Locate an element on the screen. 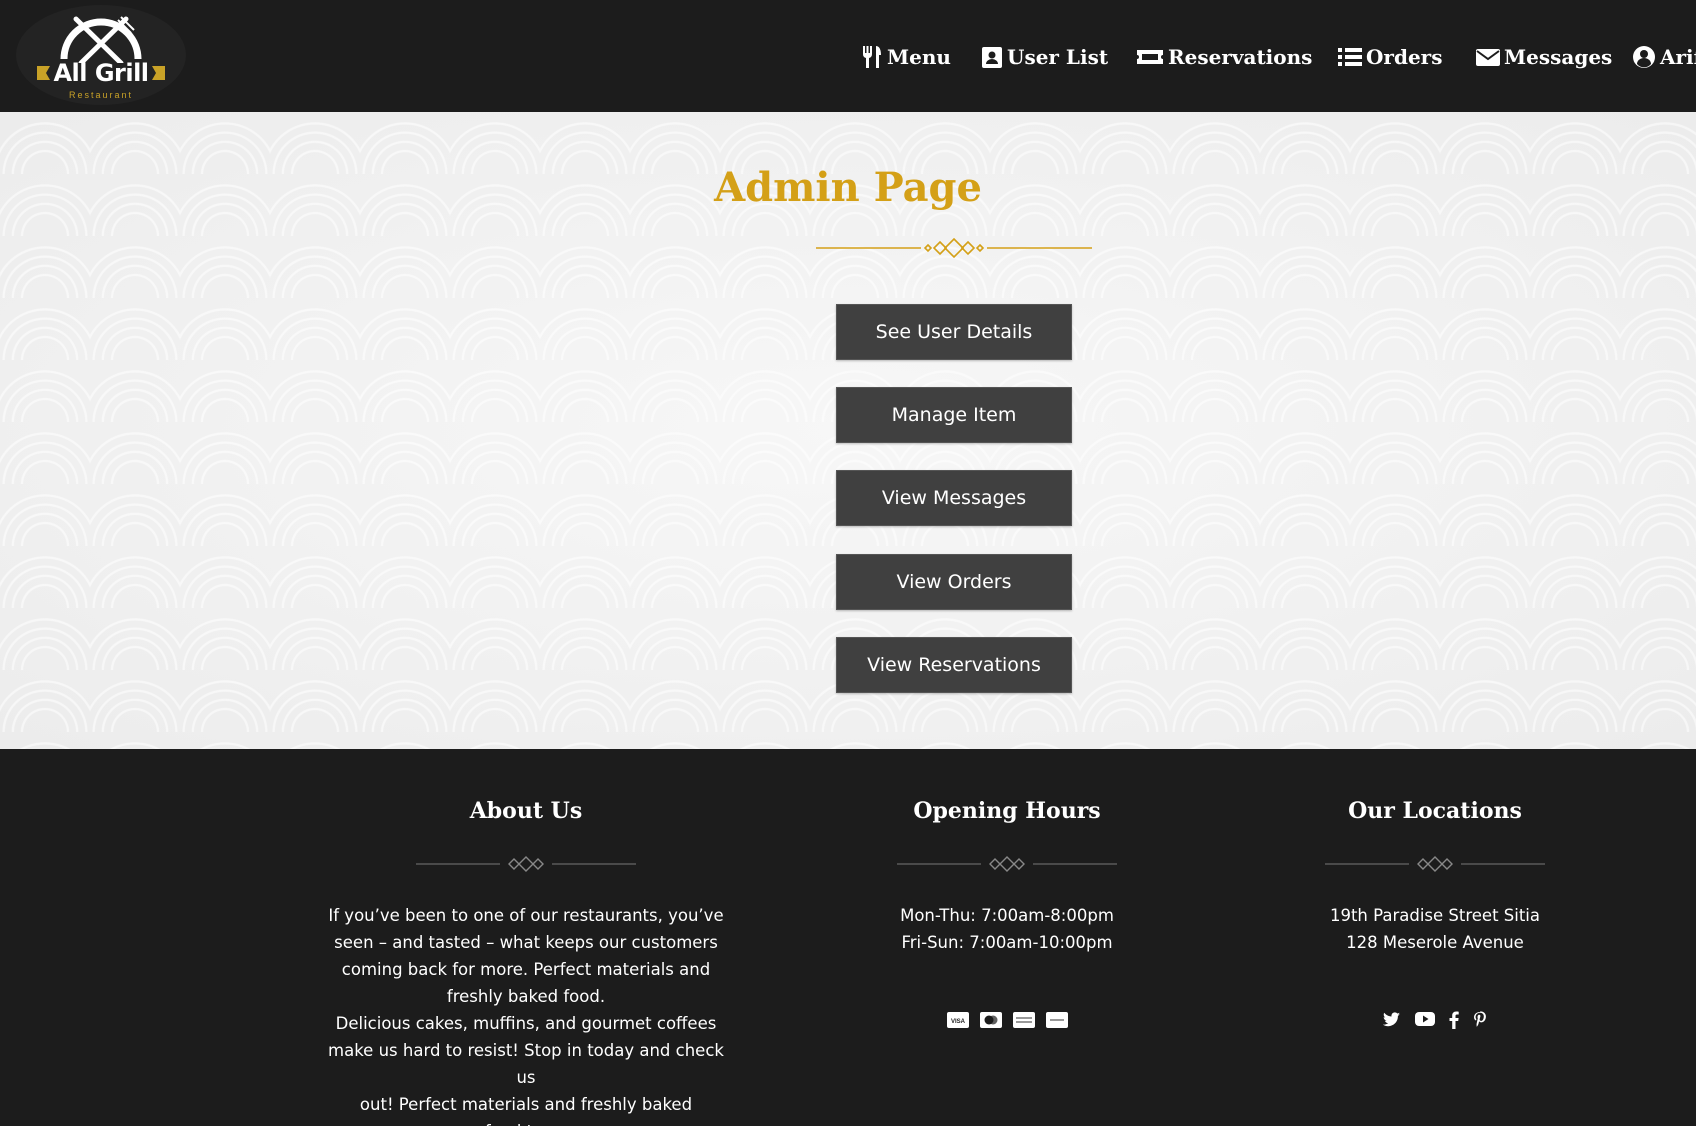 Image resolution: width=1696 pixels, height=1126 pixels. view-reservations-button: View Reservations is located at coordinates (954, 665).